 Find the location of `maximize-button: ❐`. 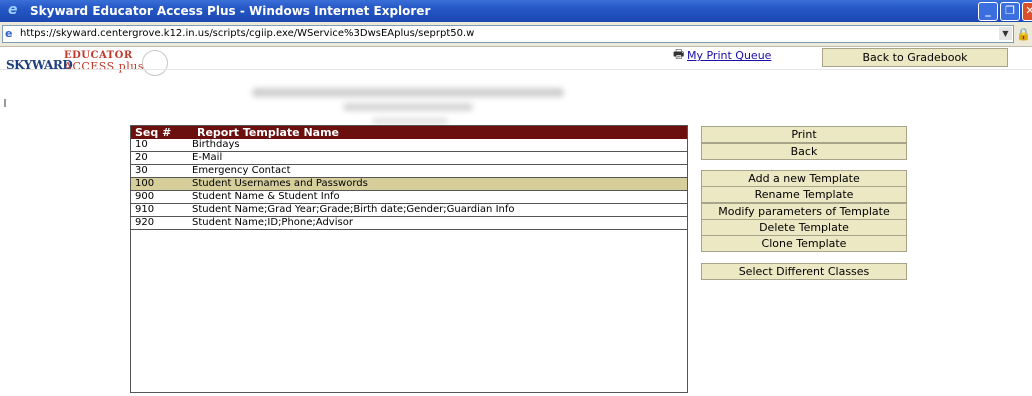

maximize-button: ❐ is located at coordinates (1010, 11).